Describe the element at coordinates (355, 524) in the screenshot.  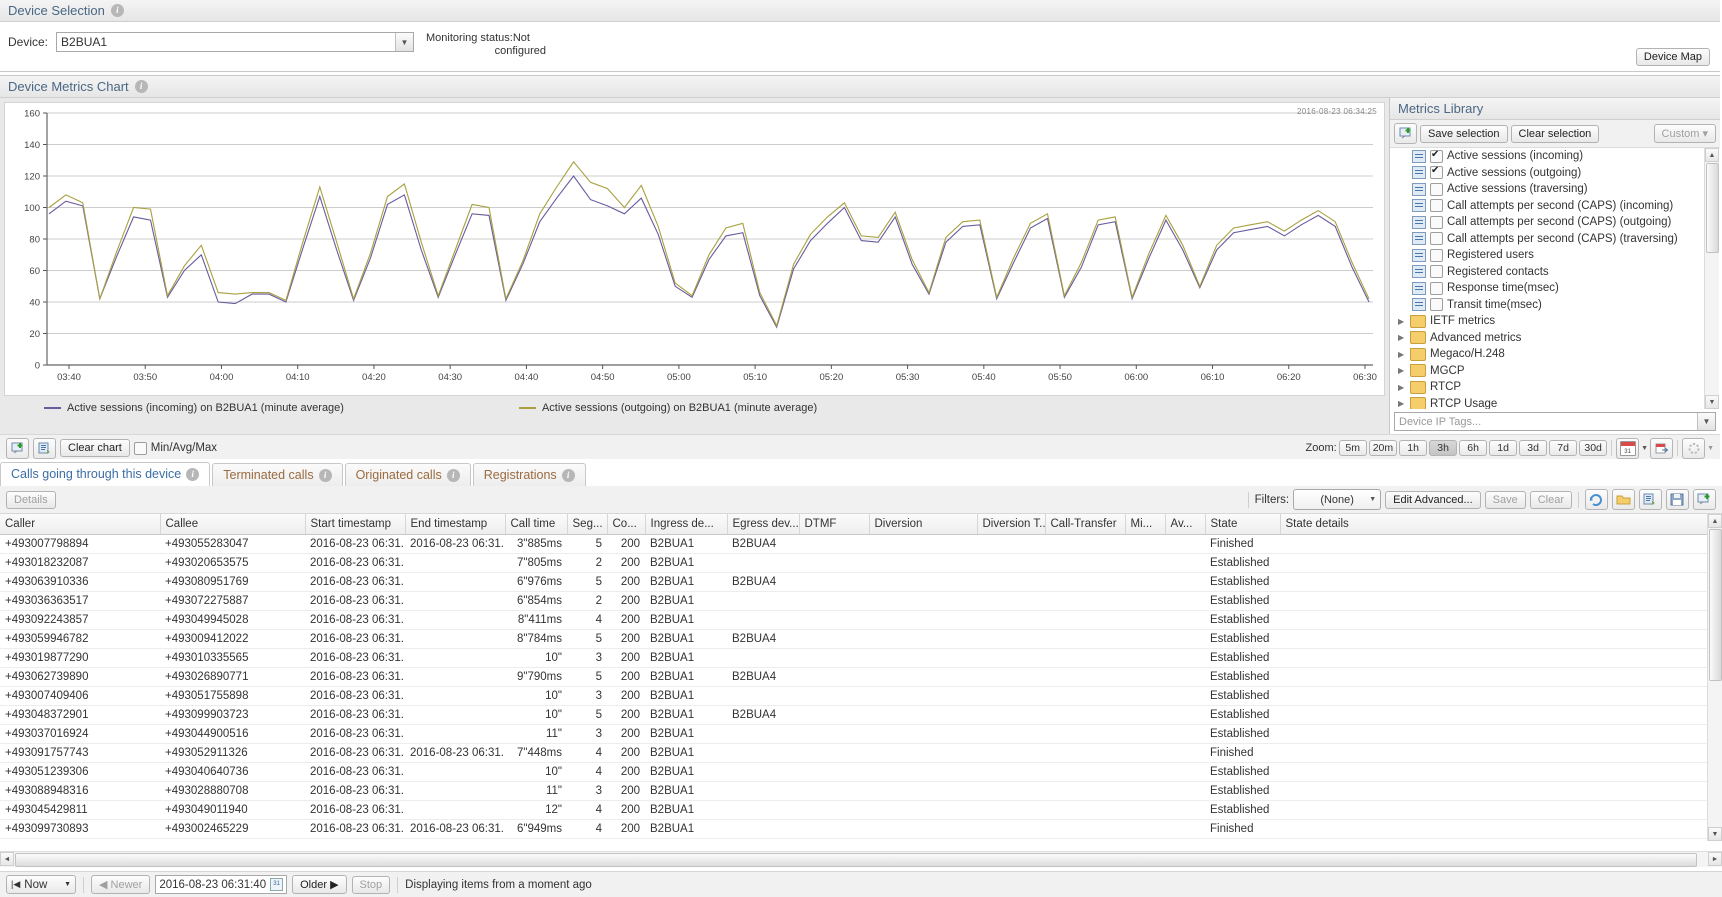
I see `column-header: Start timestamp` at that location.